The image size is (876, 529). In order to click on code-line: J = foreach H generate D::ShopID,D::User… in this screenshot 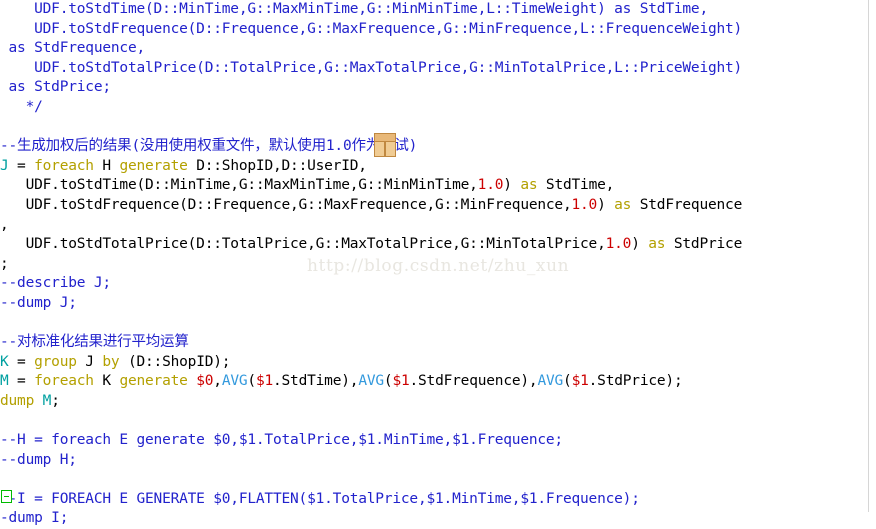, I will do `click(438, 167)`.